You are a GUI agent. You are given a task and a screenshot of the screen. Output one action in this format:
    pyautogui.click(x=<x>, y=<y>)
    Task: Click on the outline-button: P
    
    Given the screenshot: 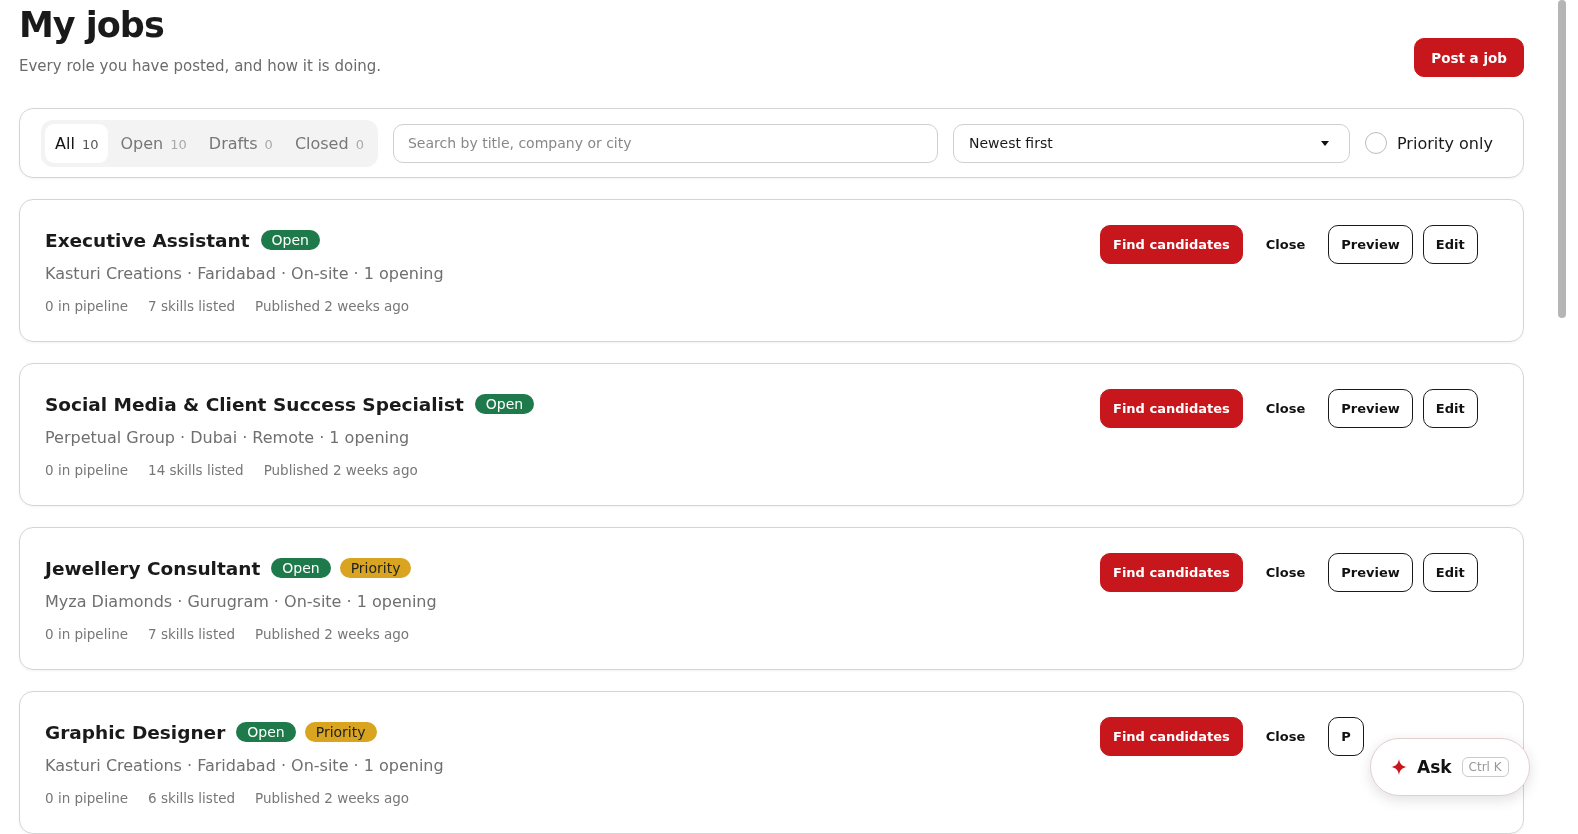 What is the action you would take?
    pyautogui.click(x=1346, y=736)
    